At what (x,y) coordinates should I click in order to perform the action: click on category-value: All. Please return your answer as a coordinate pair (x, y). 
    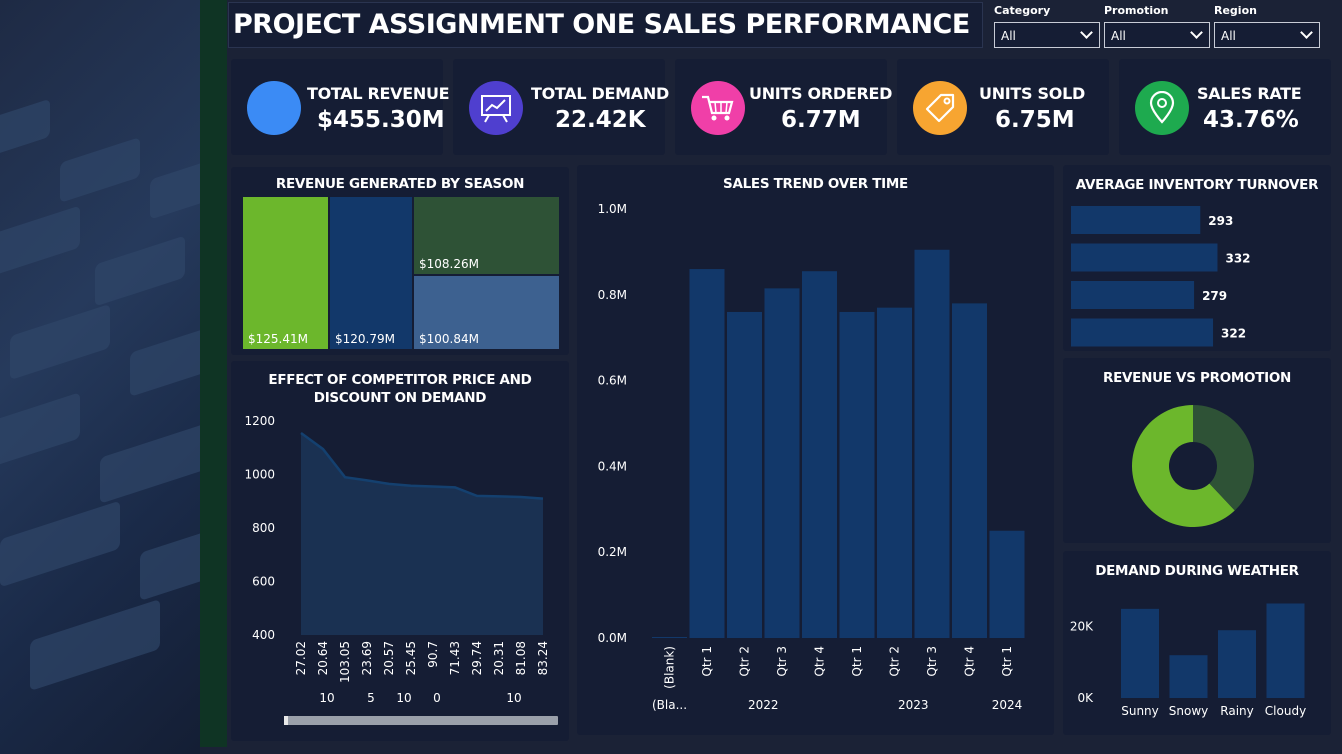
    Looking at the image, I should click on (1008, 36).